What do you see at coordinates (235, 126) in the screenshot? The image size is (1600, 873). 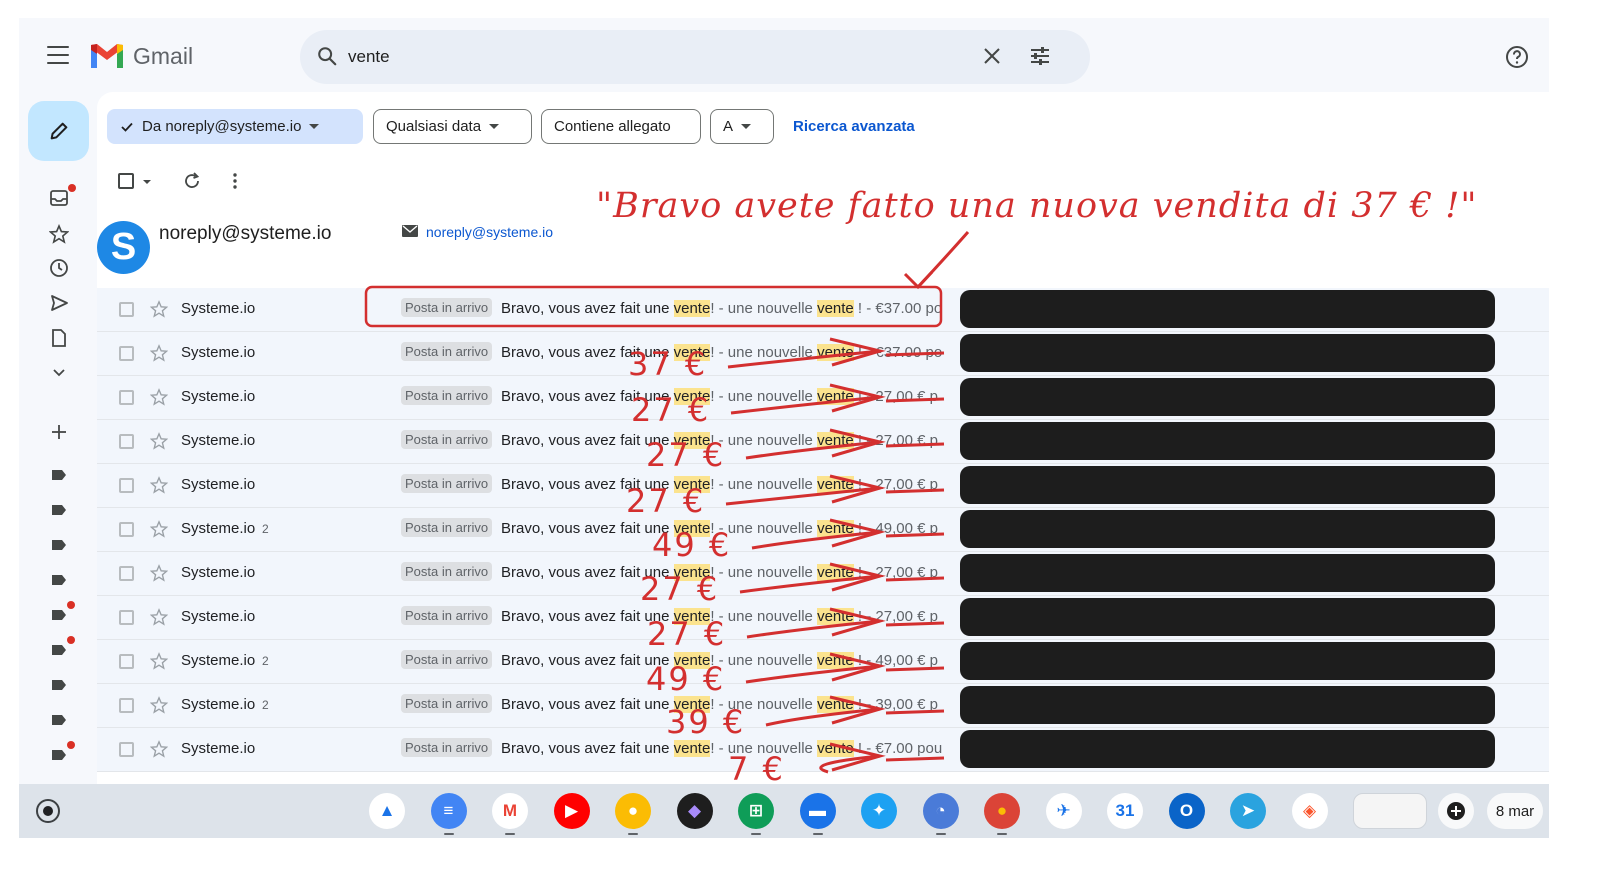 I see `from-filter-chip: Da noreply@systeme.io` at bounding box center [235, 126].